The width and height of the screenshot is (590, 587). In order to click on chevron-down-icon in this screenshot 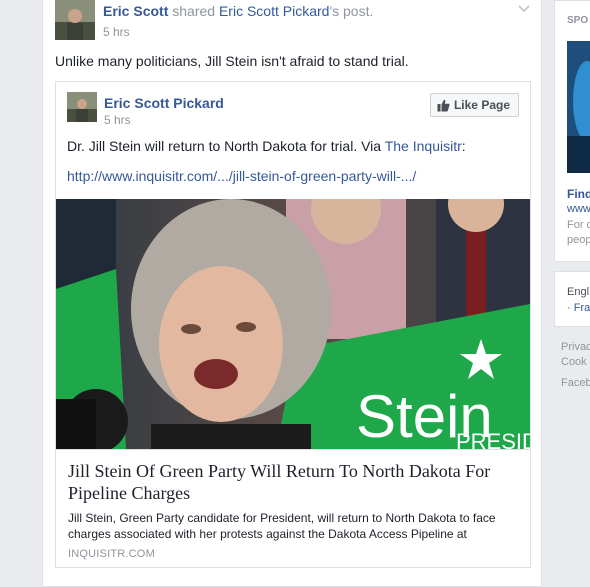, I will do `click(524, 9)`.